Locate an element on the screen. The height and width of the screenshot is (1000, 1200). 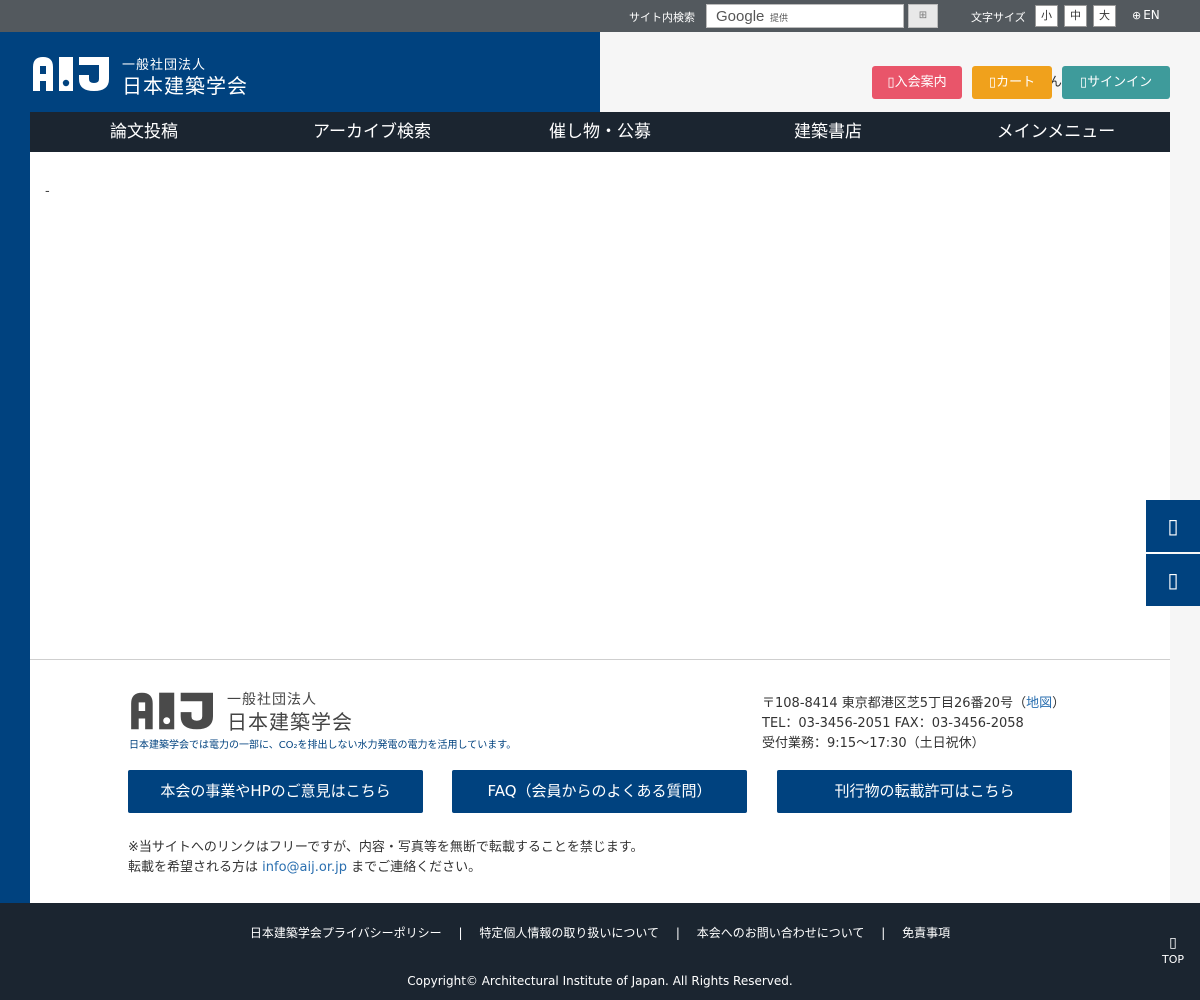
inquiry-link: 本会へのお問い合わせについて is located at coordinates (781, 932).